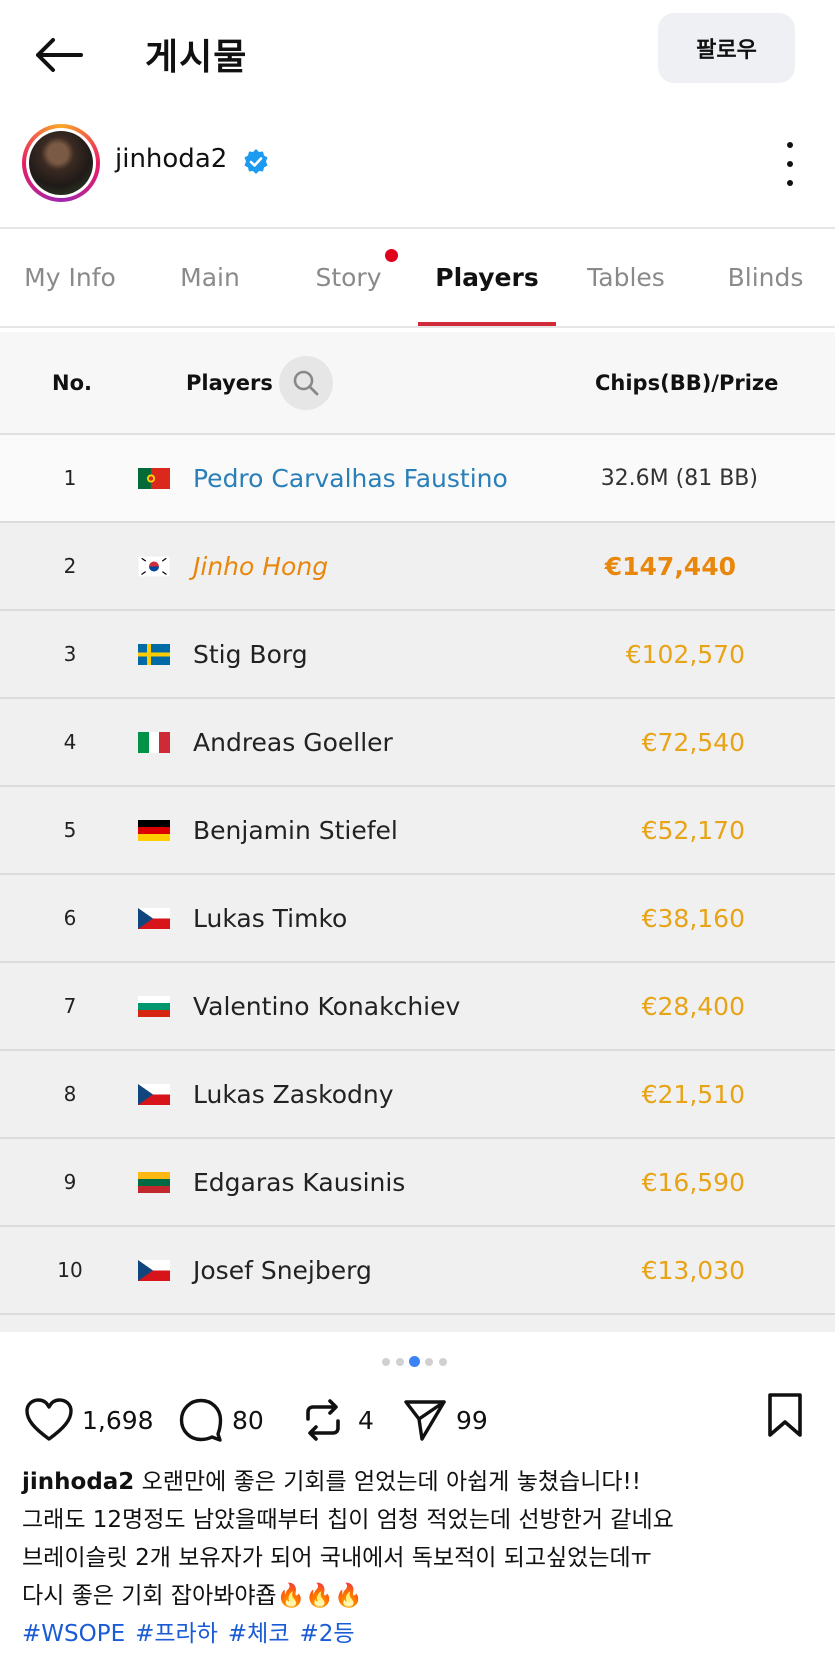 This screenshot has height=1655, width=835. I want to click on table-row: 9 Edgaras Kausinis €16,590, so click(417, 1183).